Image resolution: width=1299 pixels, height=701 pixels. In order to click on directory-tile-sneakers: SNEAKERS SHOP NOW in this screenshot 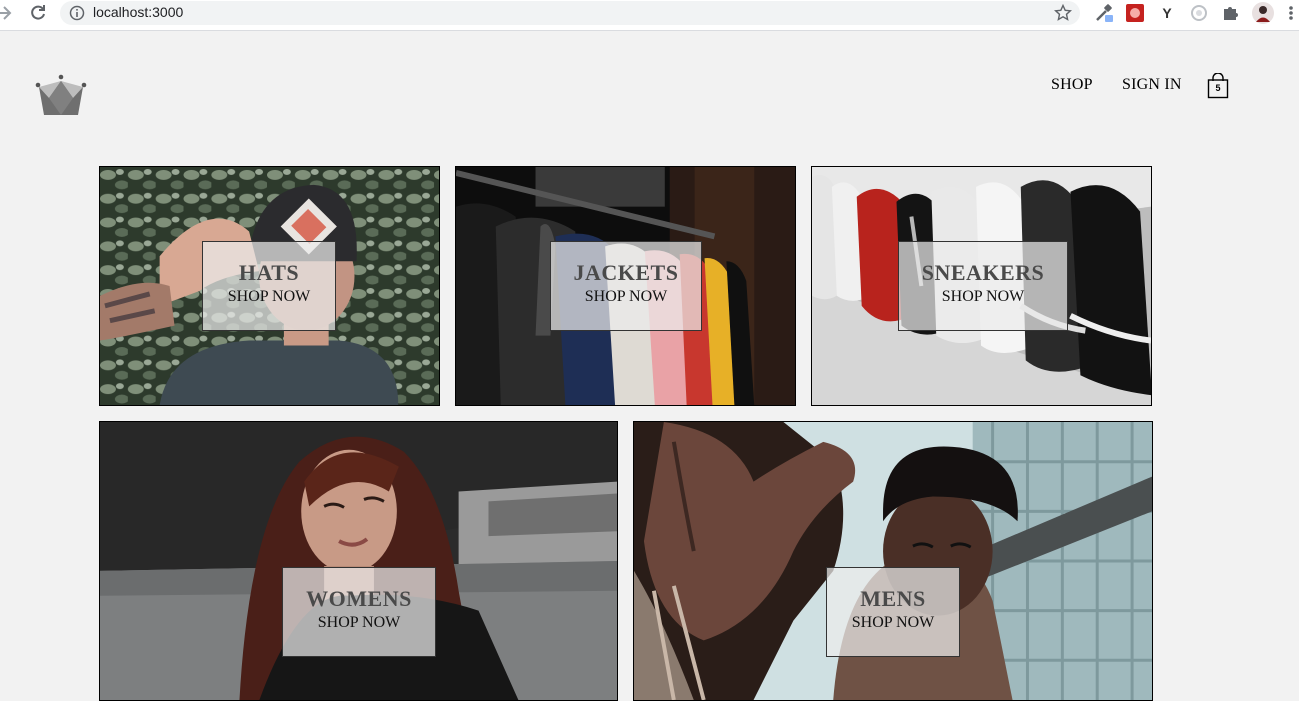, I will do `click(981, 286)`.